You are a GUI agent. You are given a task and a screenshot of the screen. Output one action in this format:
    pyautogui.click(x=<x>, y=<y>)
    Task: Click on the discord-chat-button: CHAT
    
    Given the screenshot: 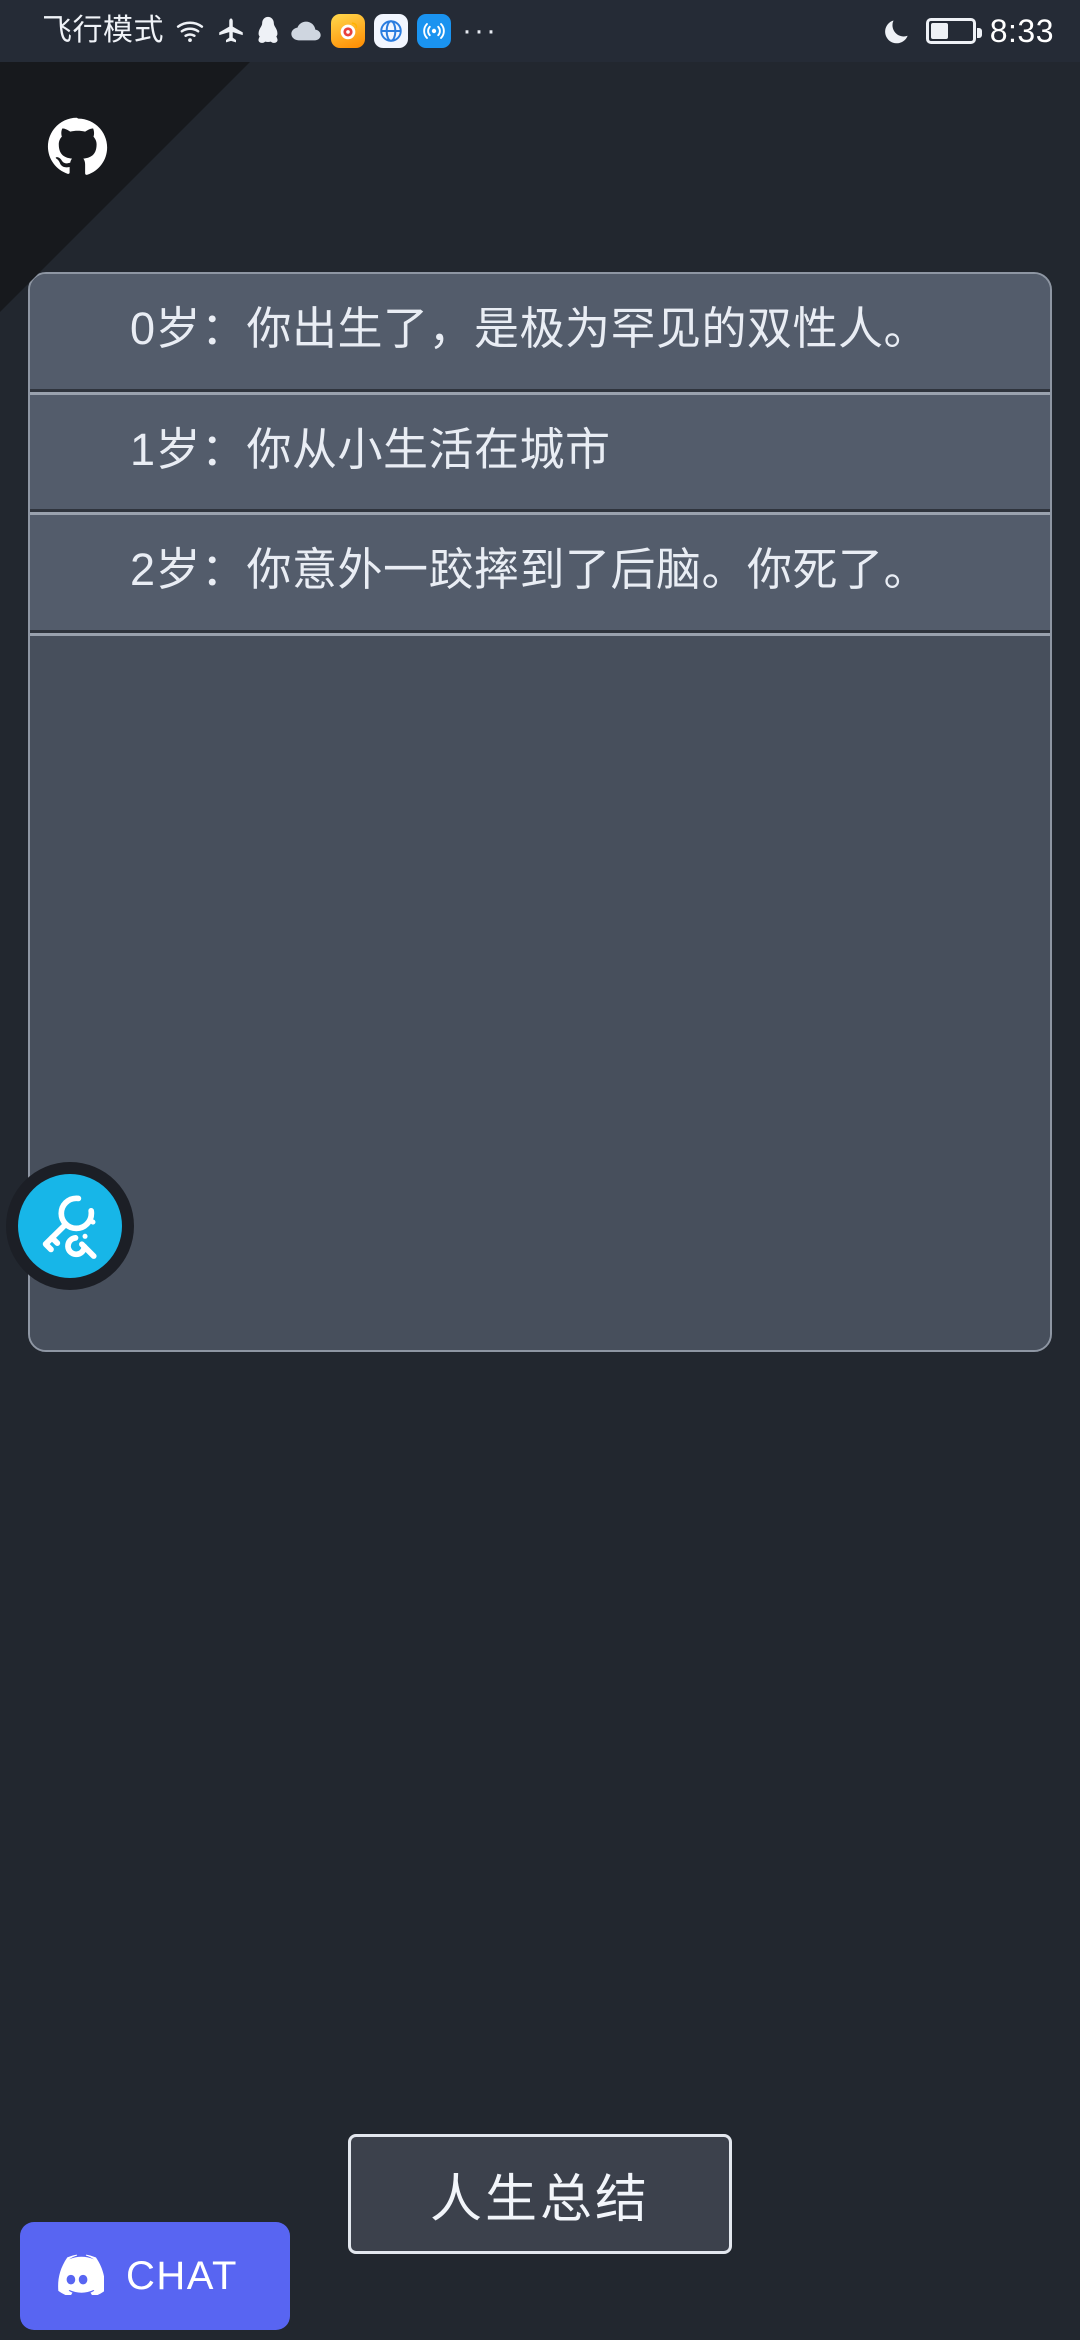 What is the action you would take?
    pyautogui.click(x=155, y=2276)
    